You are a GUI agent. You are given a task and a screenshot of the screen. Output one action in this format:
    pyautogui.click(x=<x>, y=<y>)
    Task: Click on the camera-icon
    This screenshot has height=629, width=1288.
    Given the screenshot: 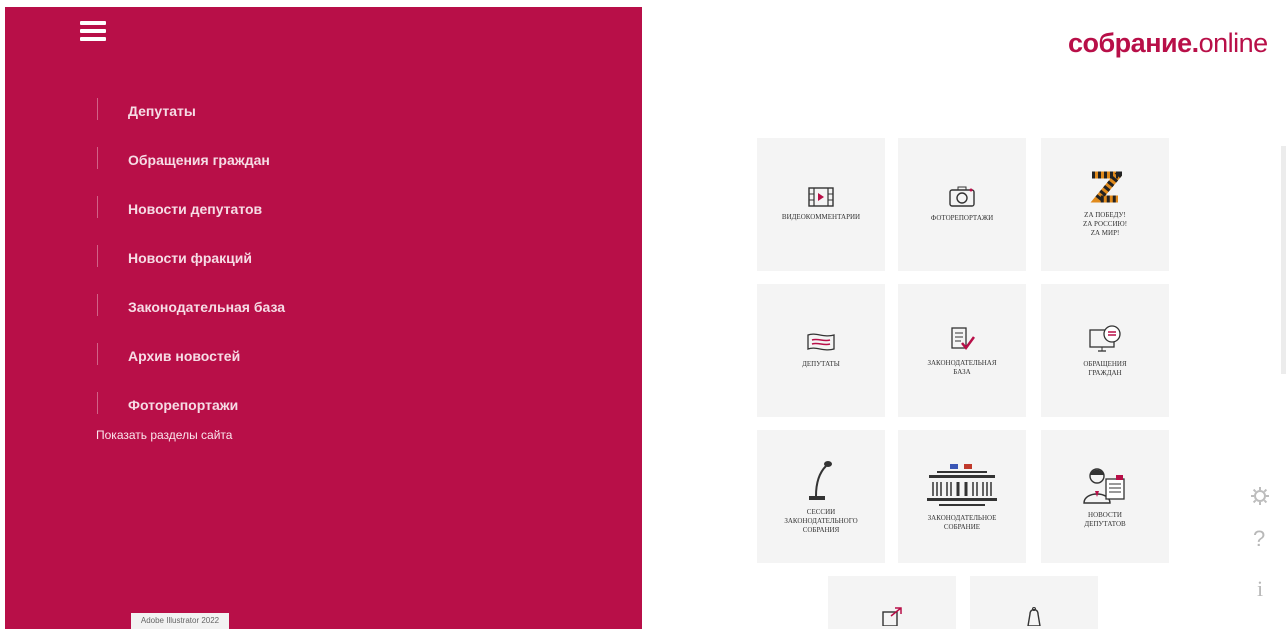 What is the action you would take?
    pyautogui.click(x=962, y=196)
    